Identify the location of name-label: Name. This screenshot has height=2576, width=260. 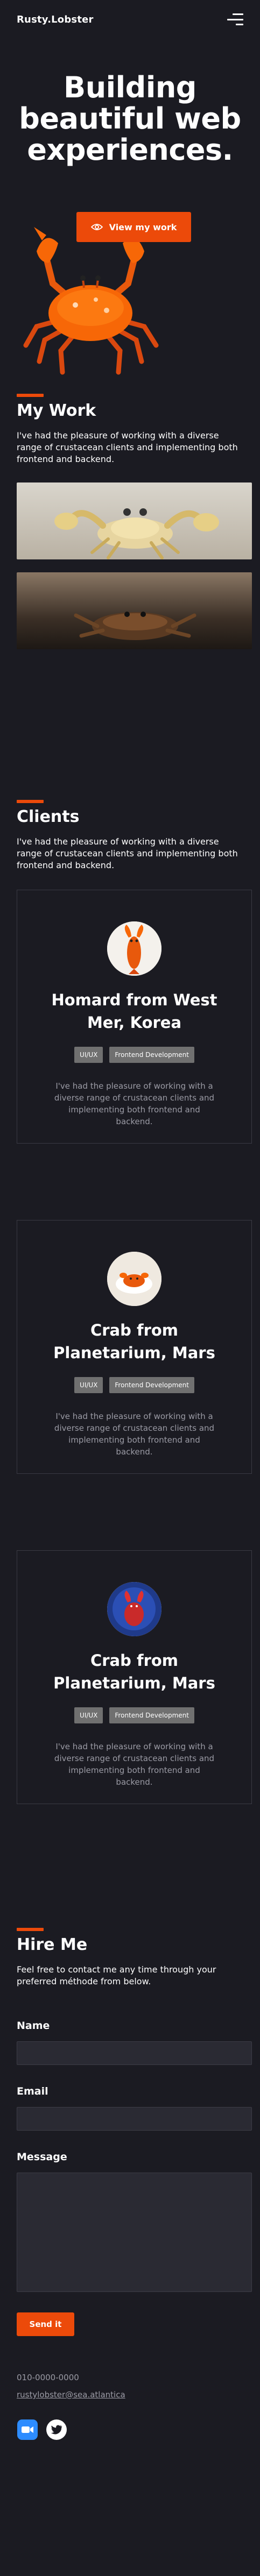
(33, 2026).